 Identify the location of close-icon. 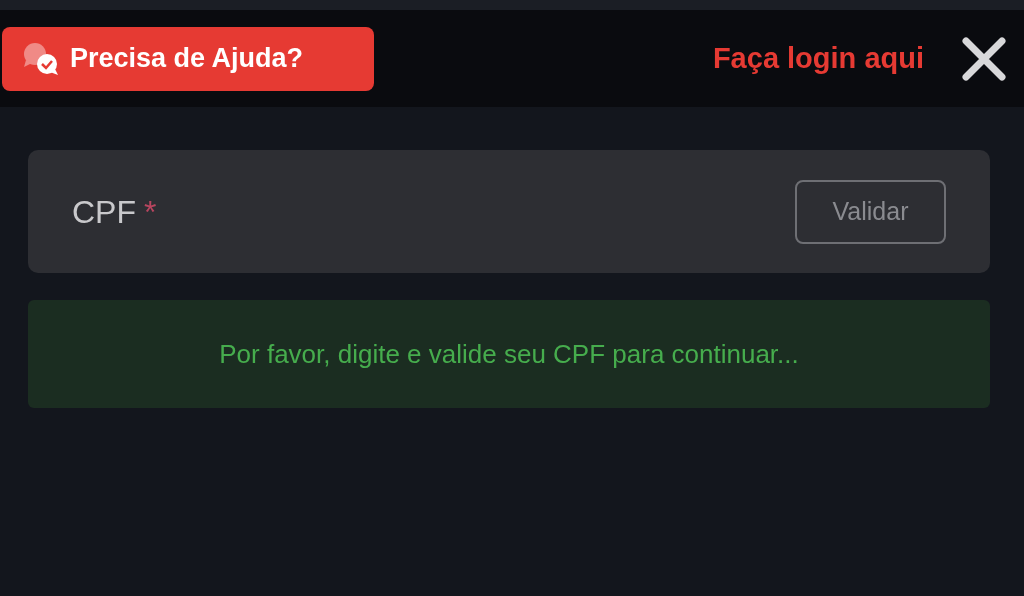
(984, 58).